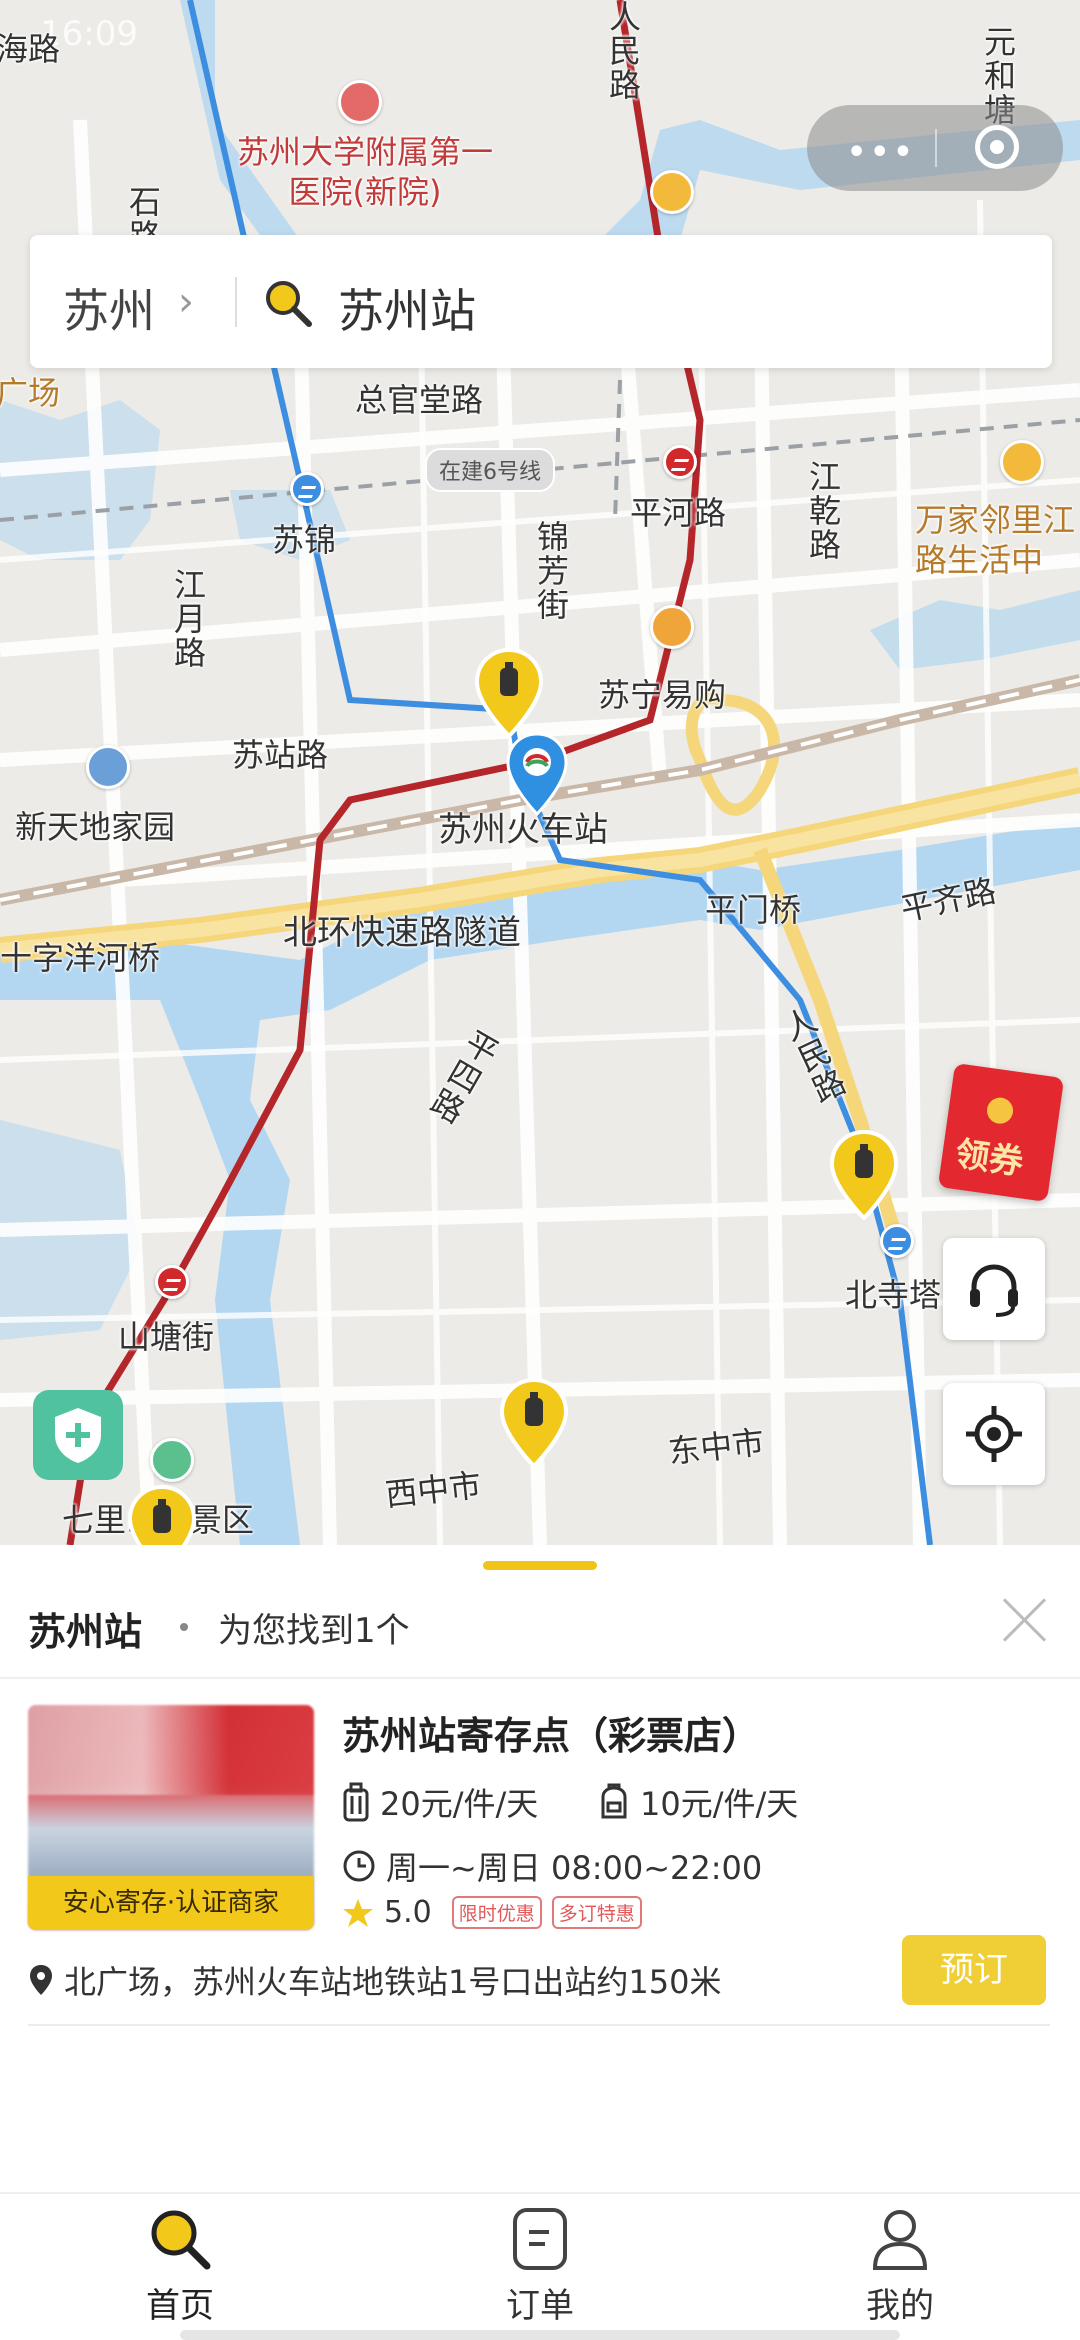 This screenshot has width=1080, height=2340. I want to click on price-large: 20元/件/天, so click(459, 1804).